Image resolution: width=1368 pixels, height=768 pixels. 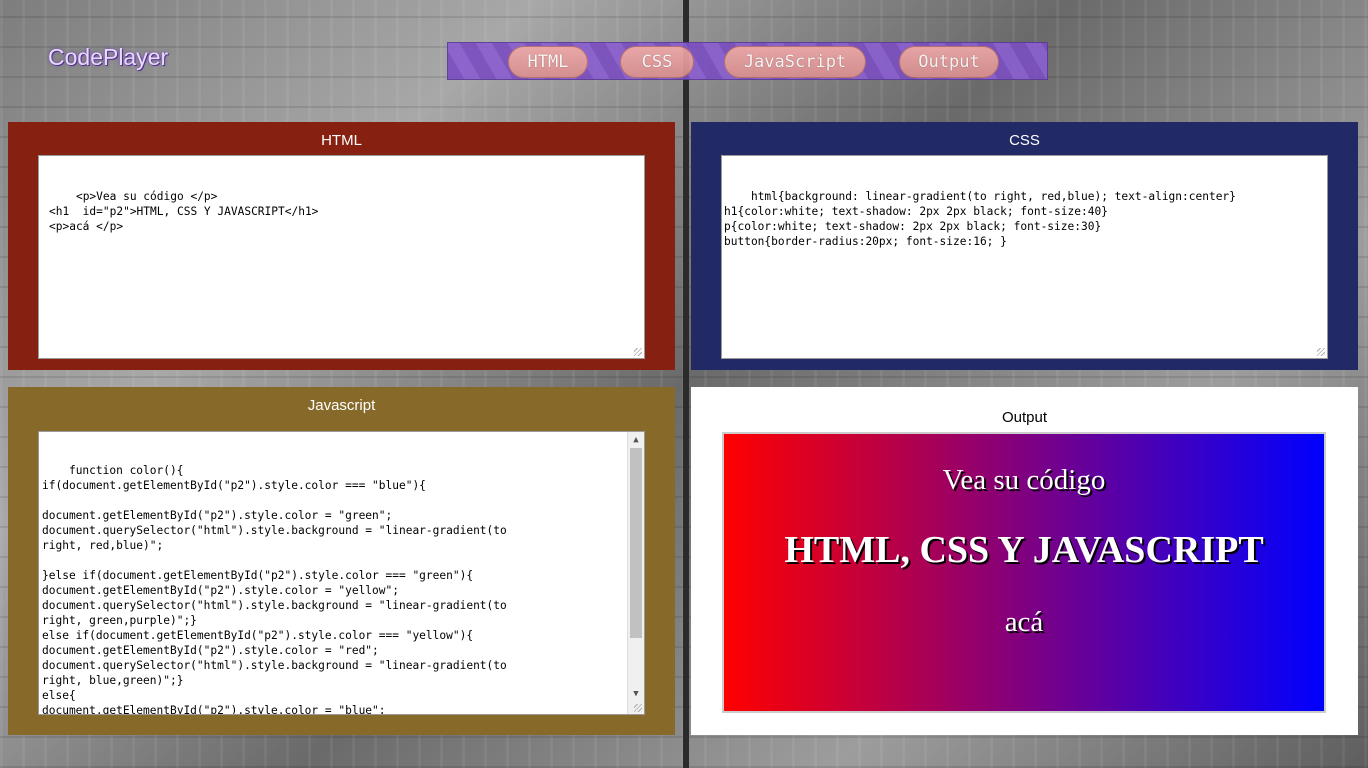 What do you see at coordinates (1024, 480) in the screenshot?
I see `output-paragraph-1: Vea su código` at bounding box center [1024, 480].